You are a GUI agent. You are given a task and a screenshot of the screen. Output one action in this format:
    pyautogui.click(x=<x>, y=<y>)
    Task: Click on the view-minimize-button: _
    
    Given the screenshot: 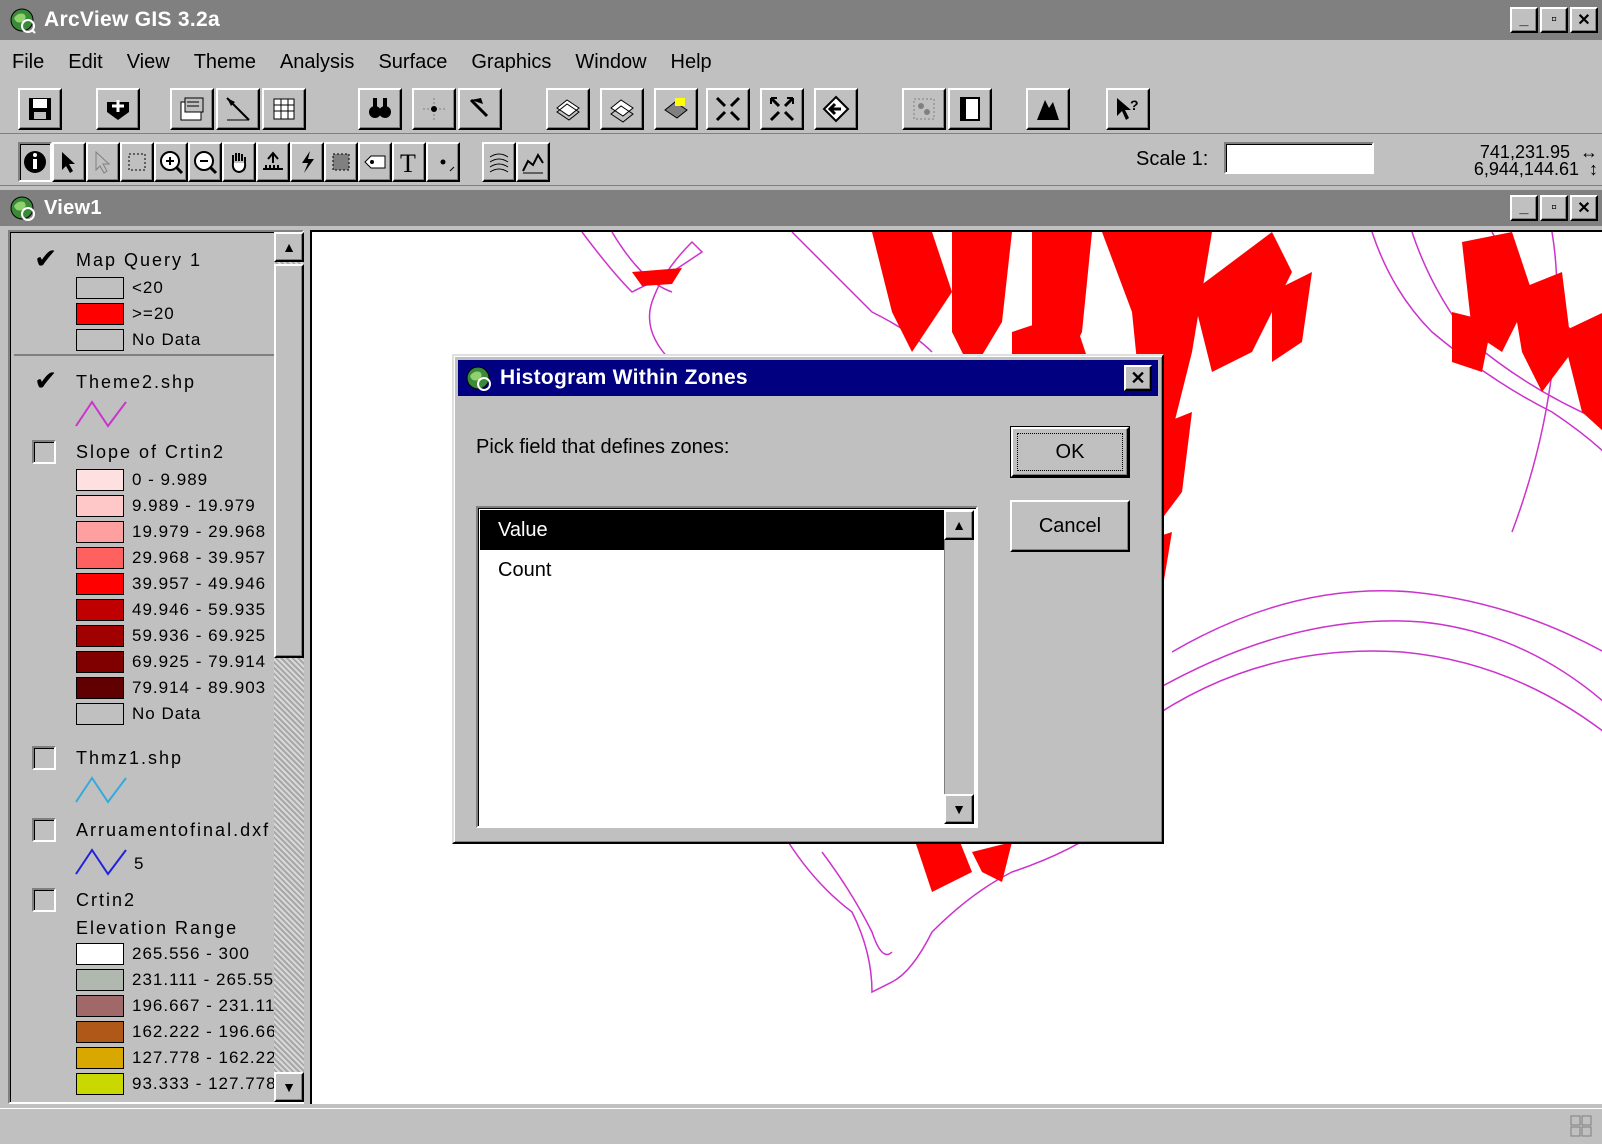 What is the action you would take?
    pyautogui.click(x=1524, y=208)
    